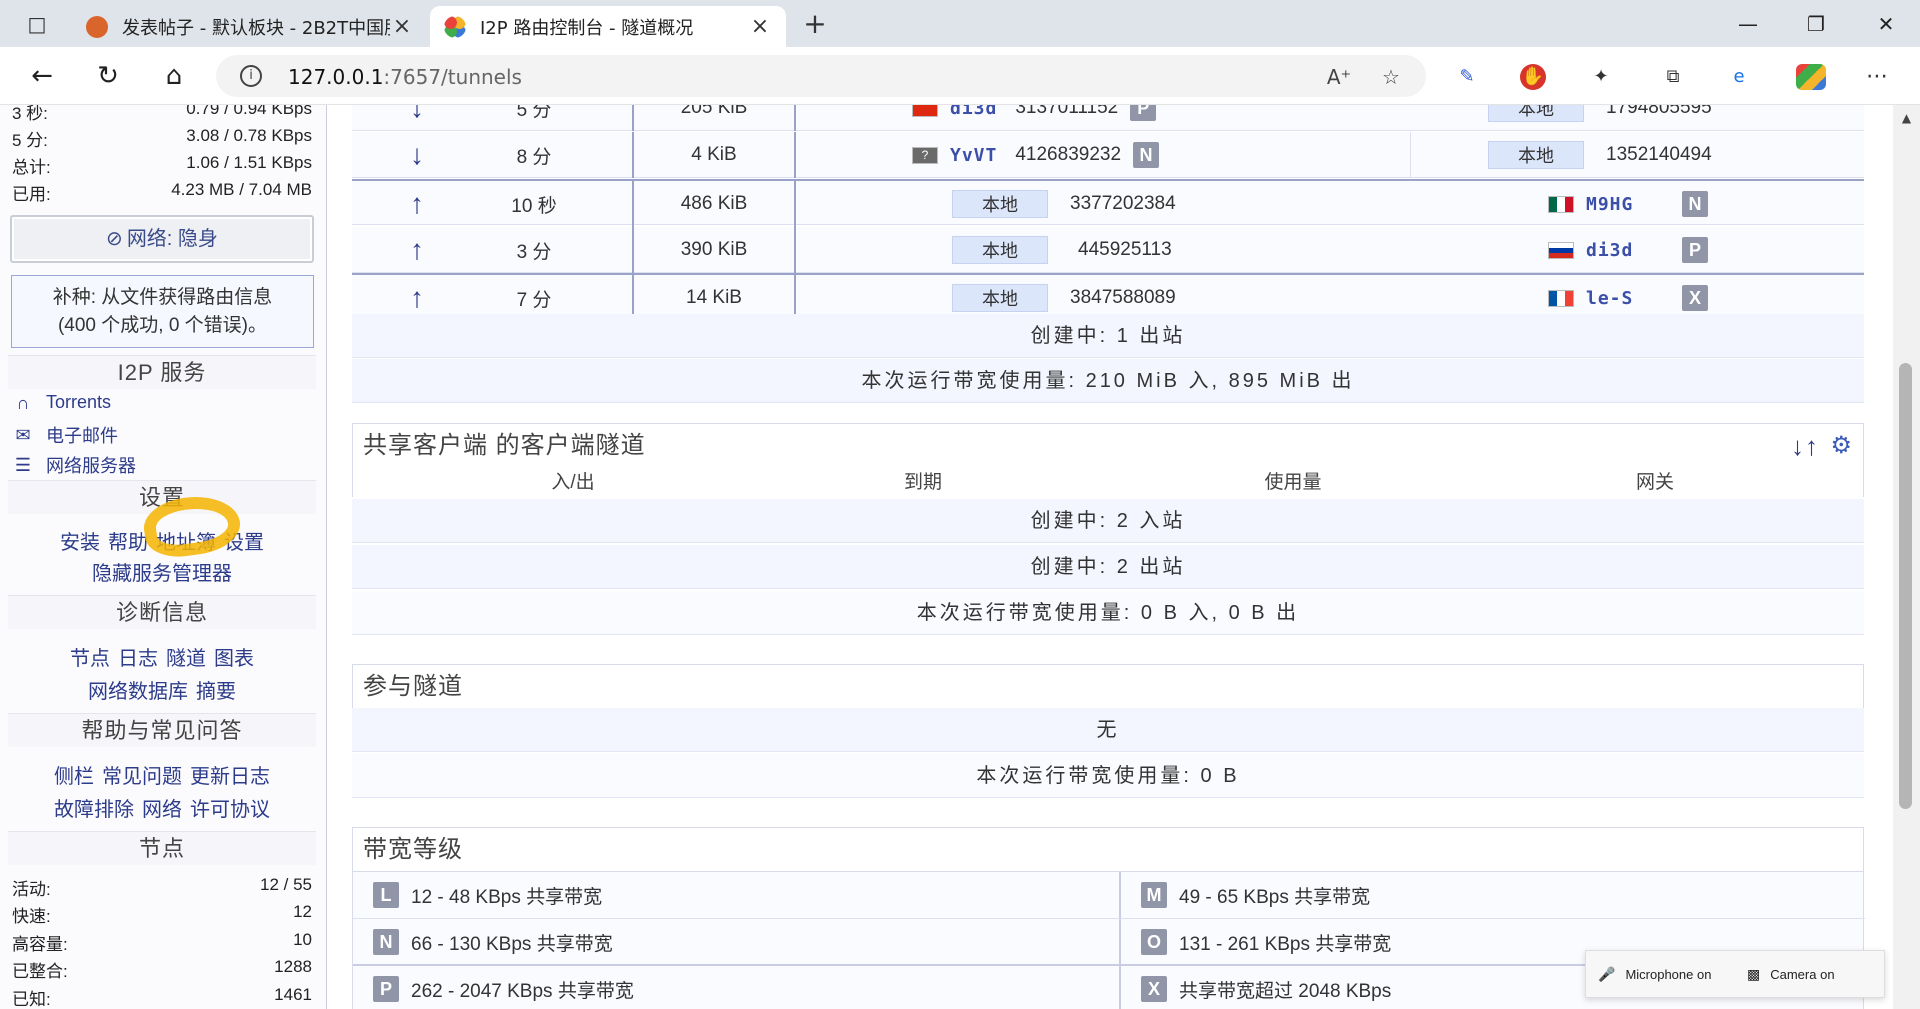 The image size is (1920, 1009). Describe the element at coordinates (483, 942) in the screenshot. I see `bw-class-row: N 66 - 130 KBps 共享带宽` at that location.